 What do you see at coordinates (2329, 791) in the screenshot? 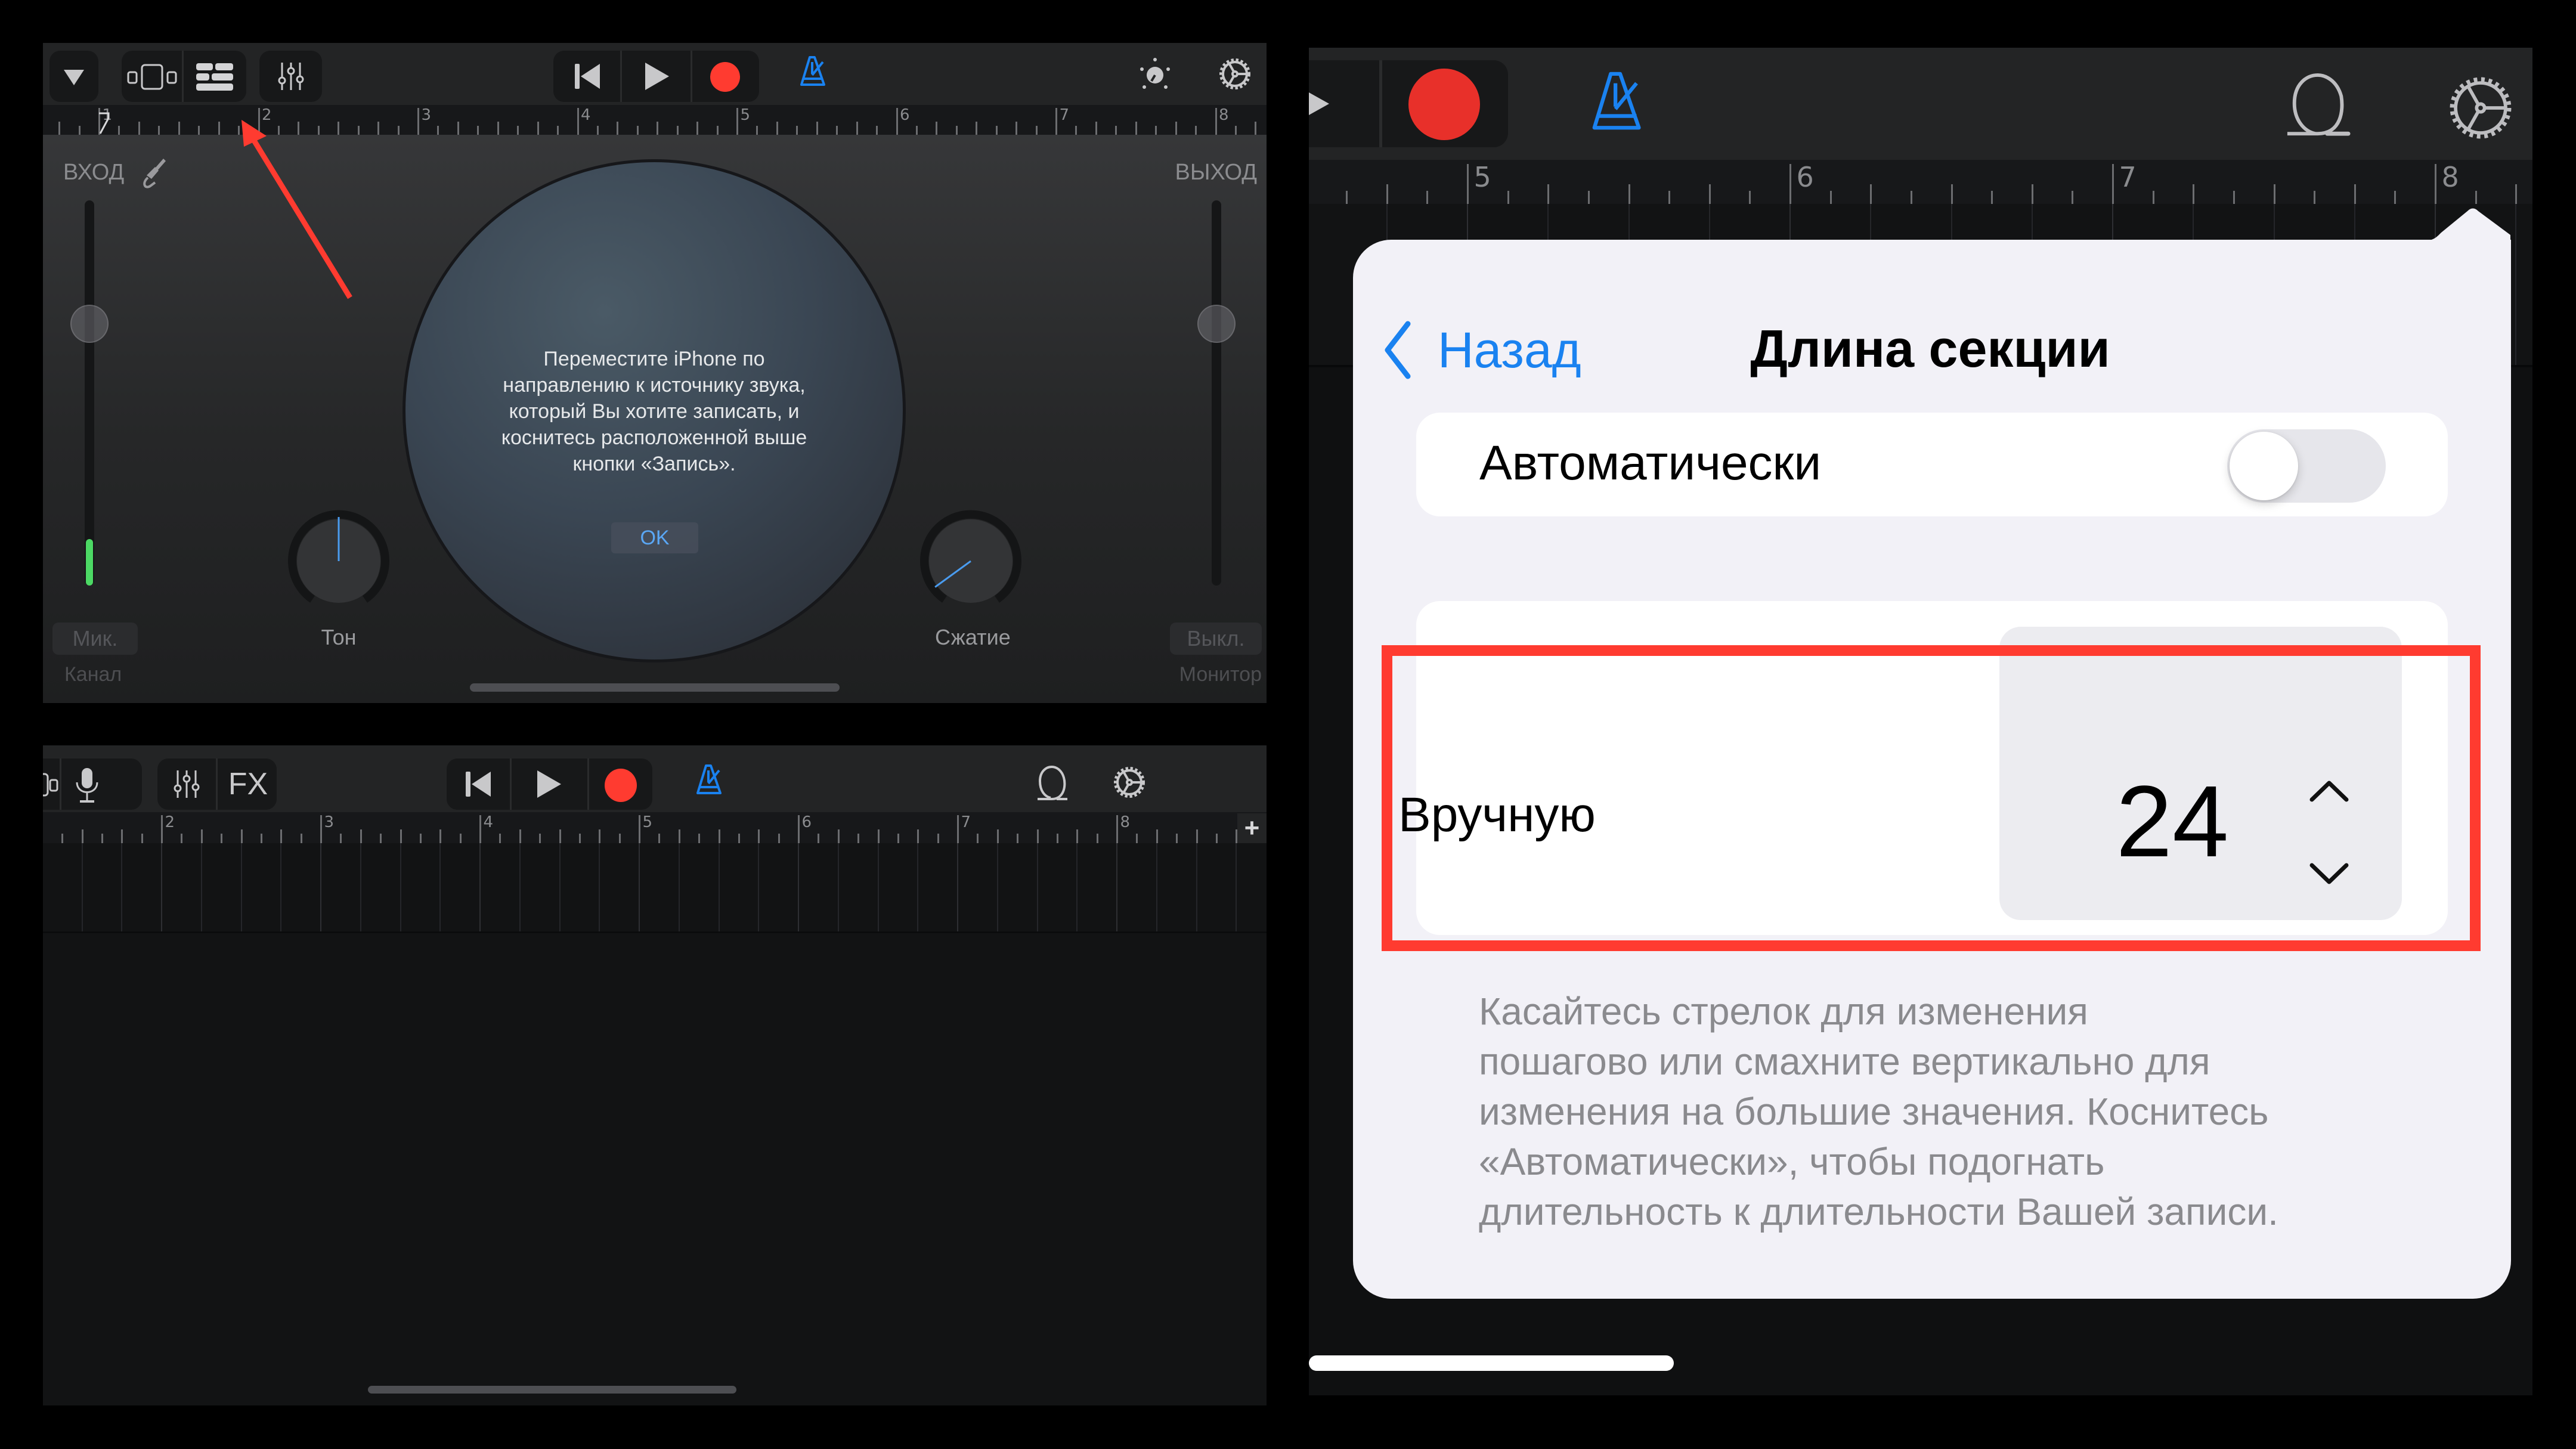
I see `chevron-up-icon` at bounding box center [2329, 791].